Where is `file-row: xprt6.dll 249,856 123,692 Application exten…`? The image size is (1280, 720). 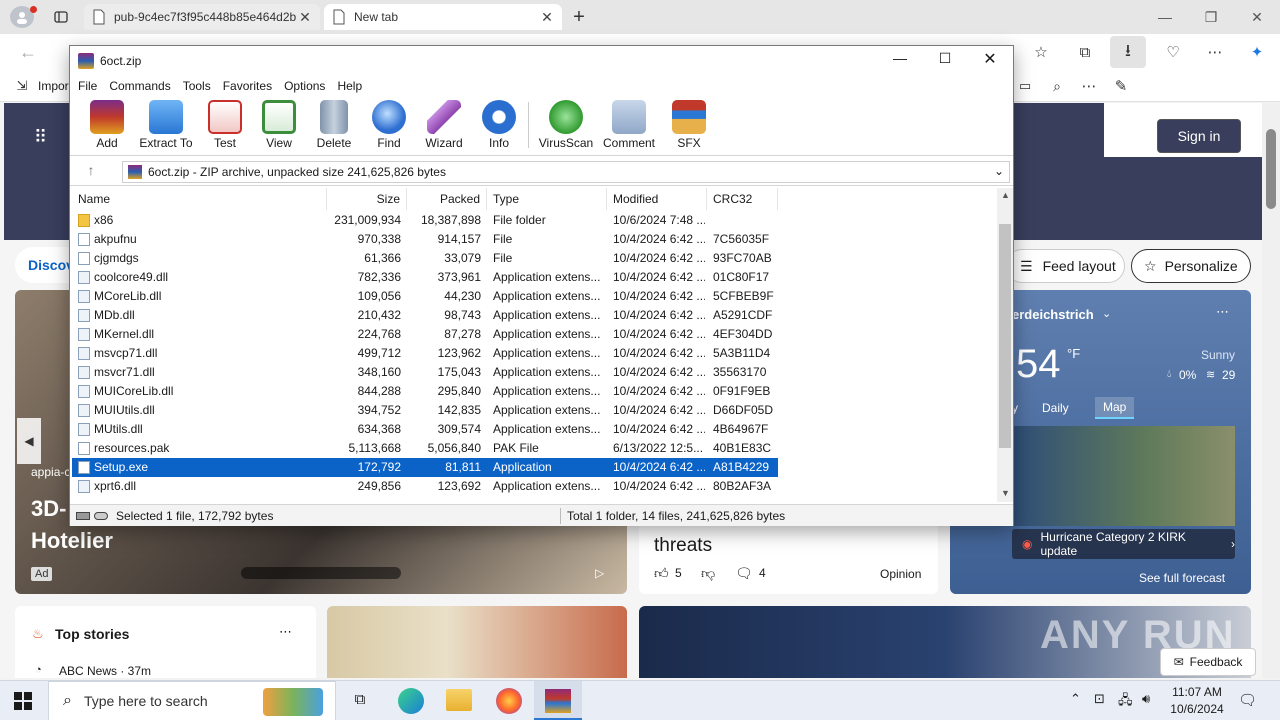
file-row: xprt6.dll 249,856 123,692 Application exten… is located at coordinates (425, 486).